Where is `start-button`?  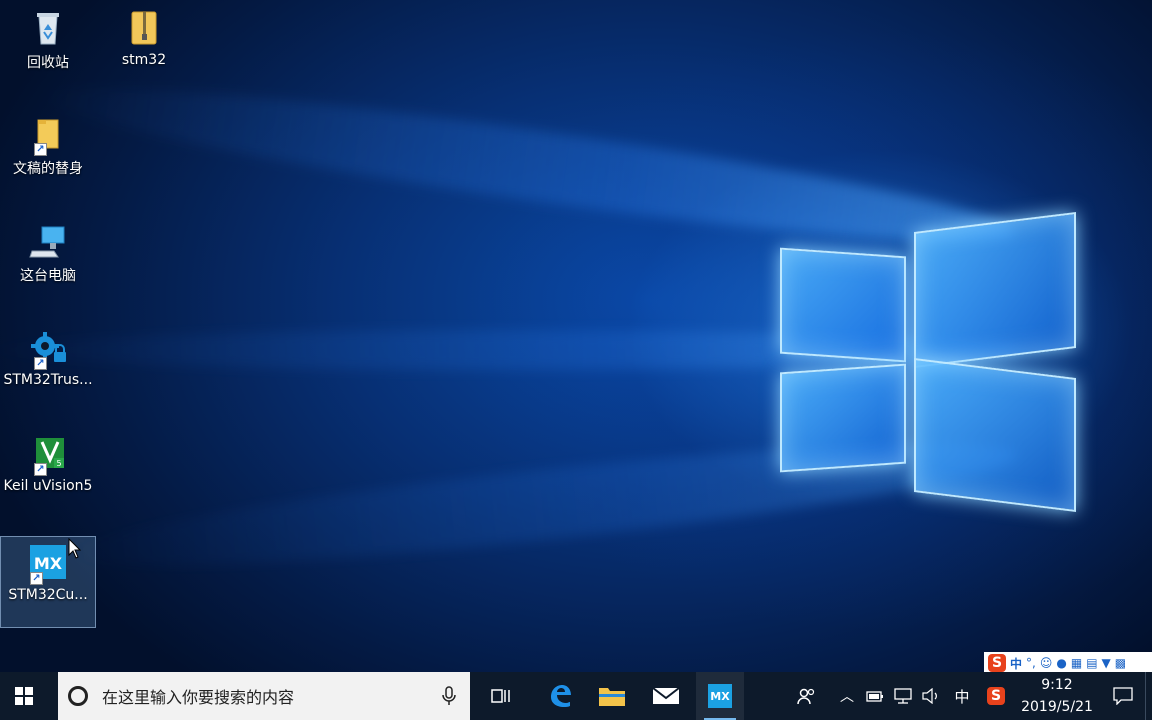 start-button is located at coordinates (24, 696).